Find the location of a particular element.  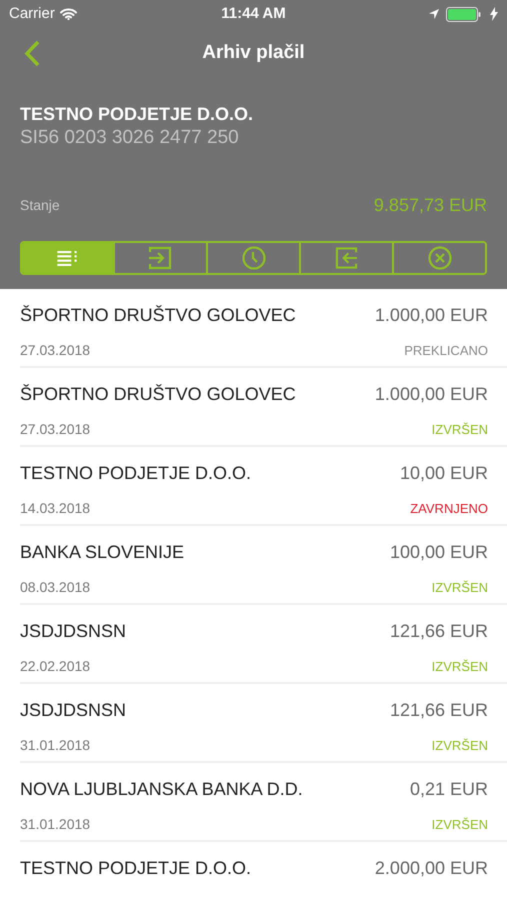

payment-date: 14.03.2018 is located at coordinates (55, 508).